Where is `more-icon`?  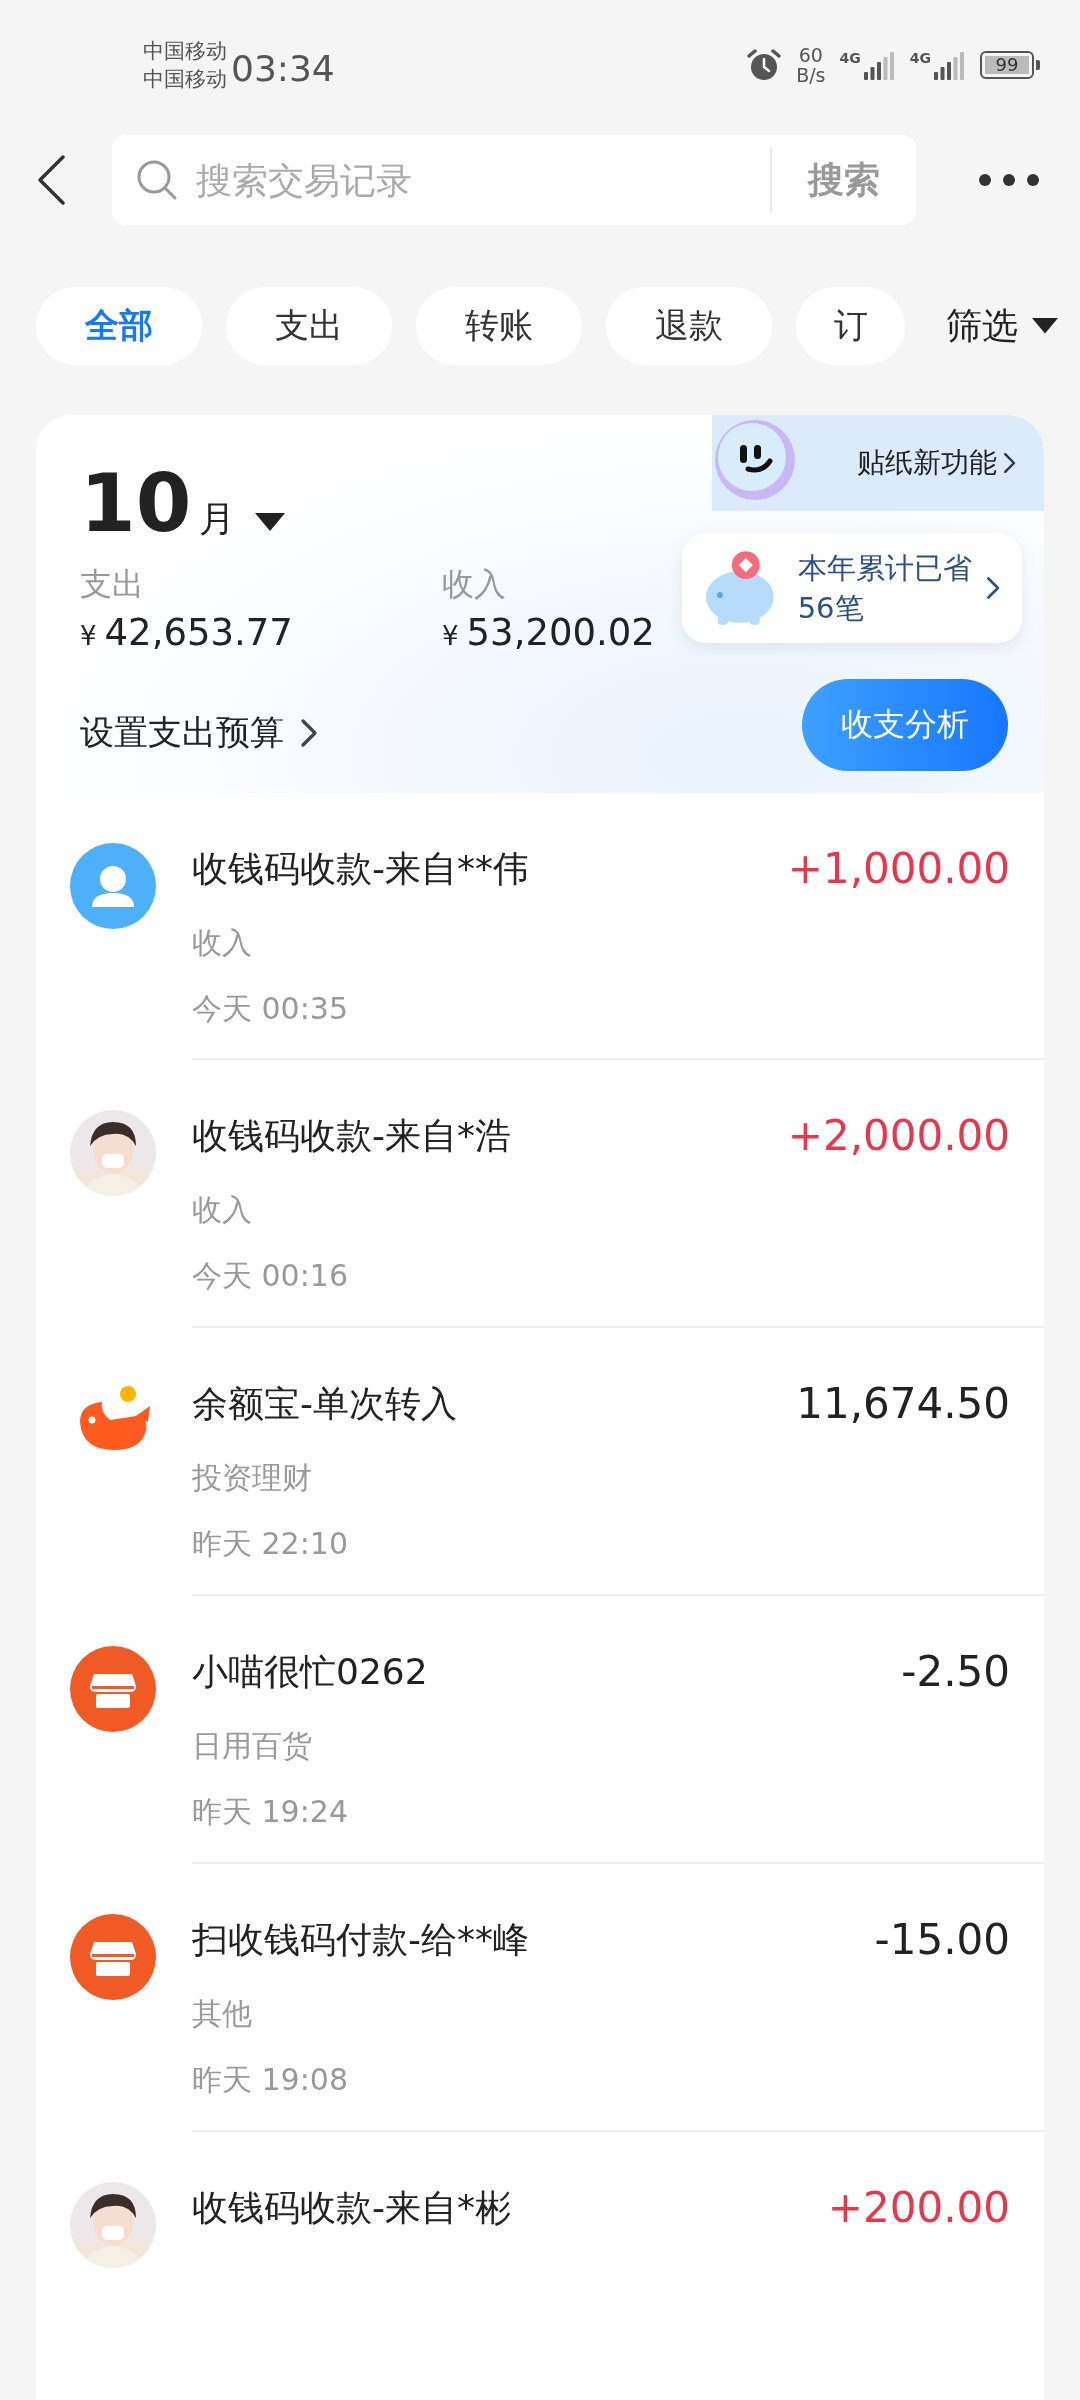
more-icon is located at coordinates (1009, 180).